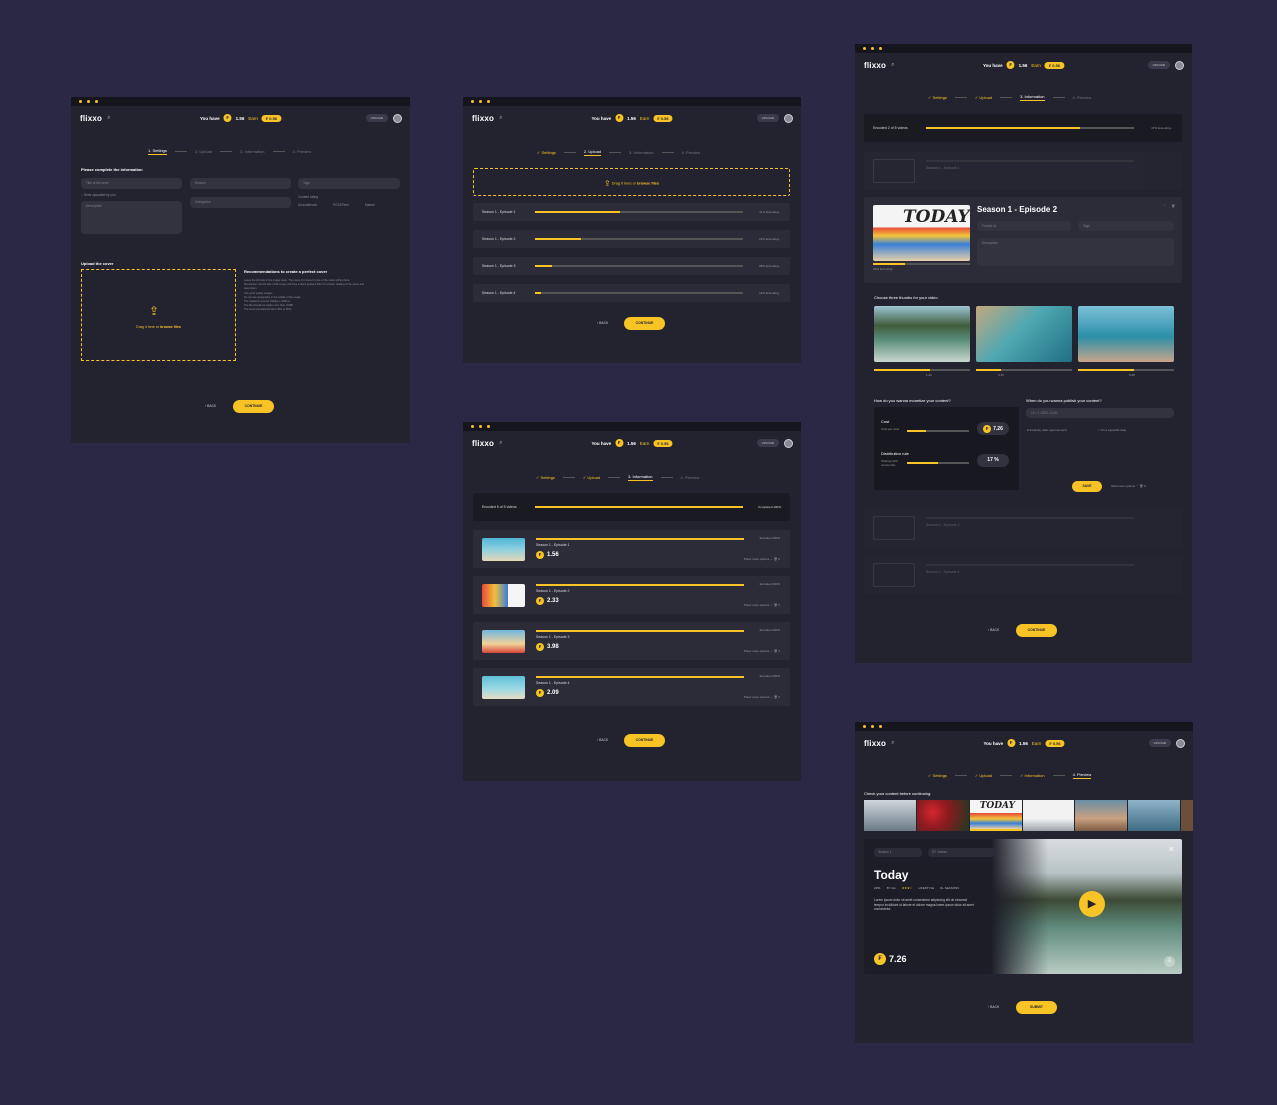 The image size is (1277, 1105). Describe the element at coordinates (370, 205) in the screenshot. I see `rating-mature: Mature` at that location.